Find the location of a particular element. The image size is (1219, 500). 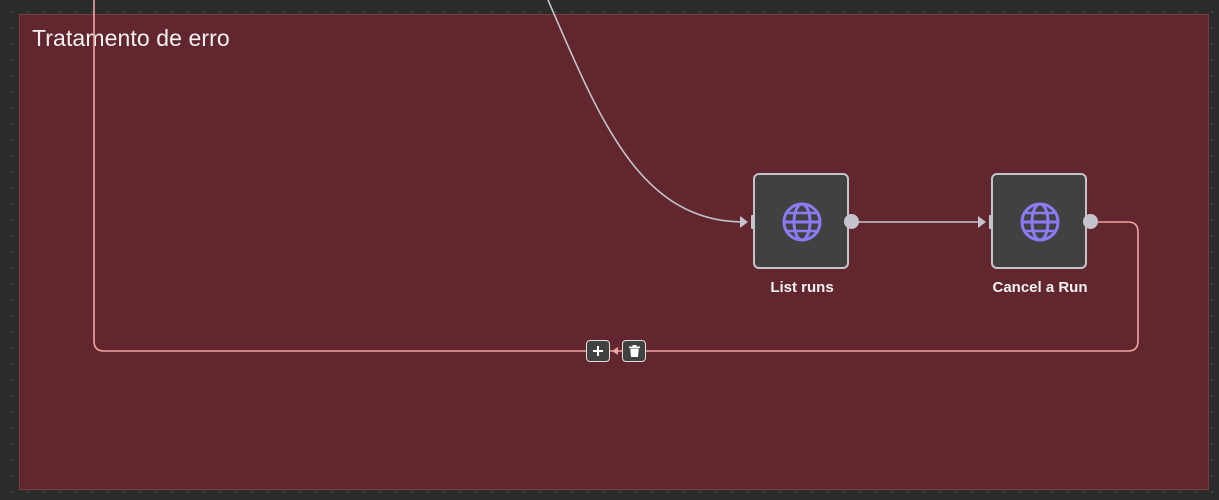

node-cancel-a-run is located at coordinates (1039, 221).